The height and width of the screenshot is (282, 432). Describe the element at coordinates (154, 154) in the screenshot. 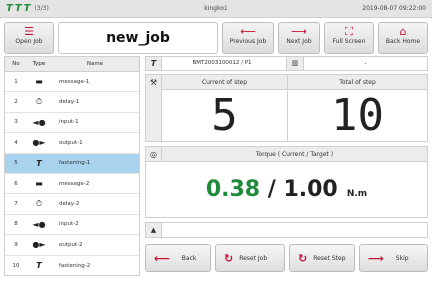

I see `gauge-icon: ◎` at that location.